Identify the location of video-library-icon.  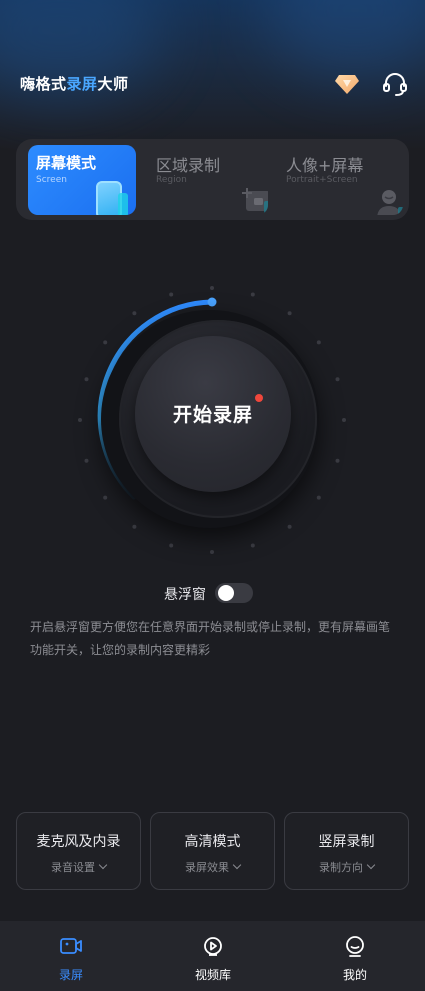
(213, 946).